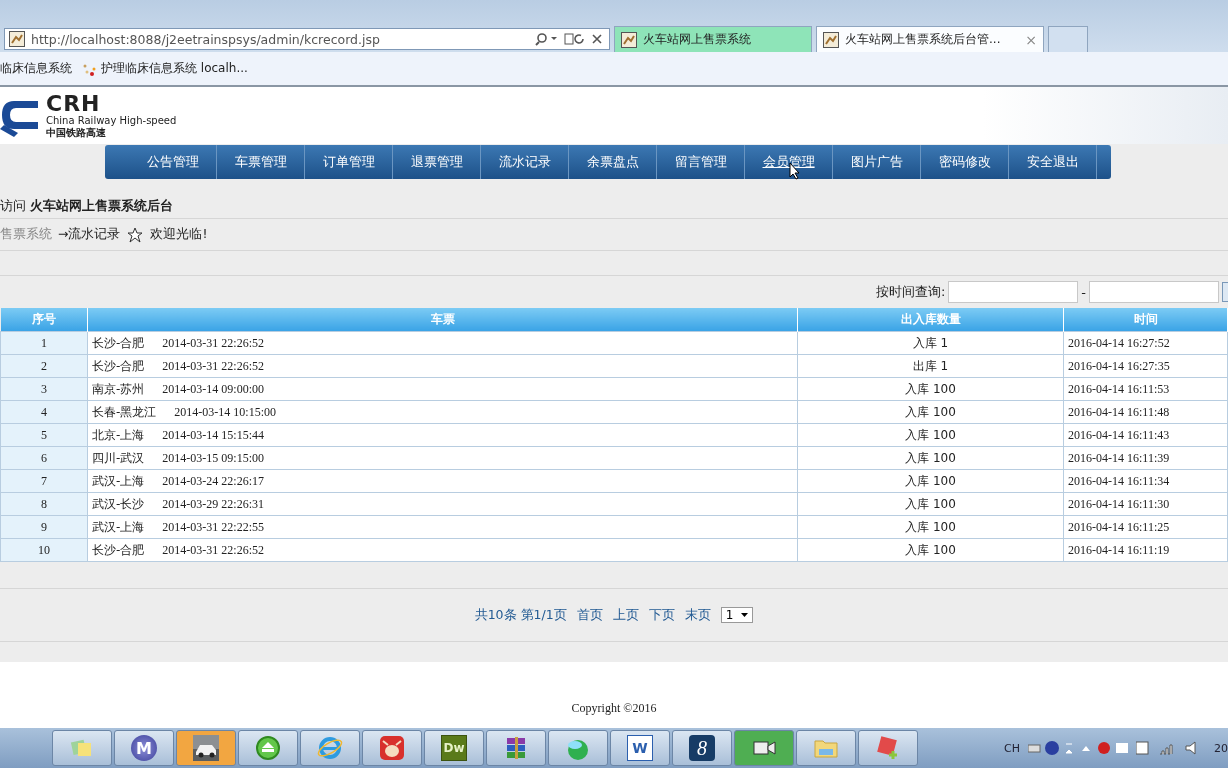 The width and height of the screenshot is (1228, 768). Describe the element at coordinates (930, 343) in the screenshot. I see `table-cell: 入库 1` at that location.